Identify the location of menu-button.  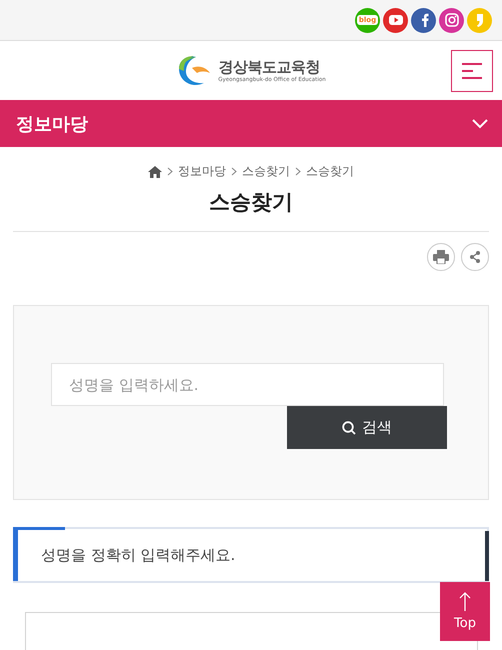
(472, 71).